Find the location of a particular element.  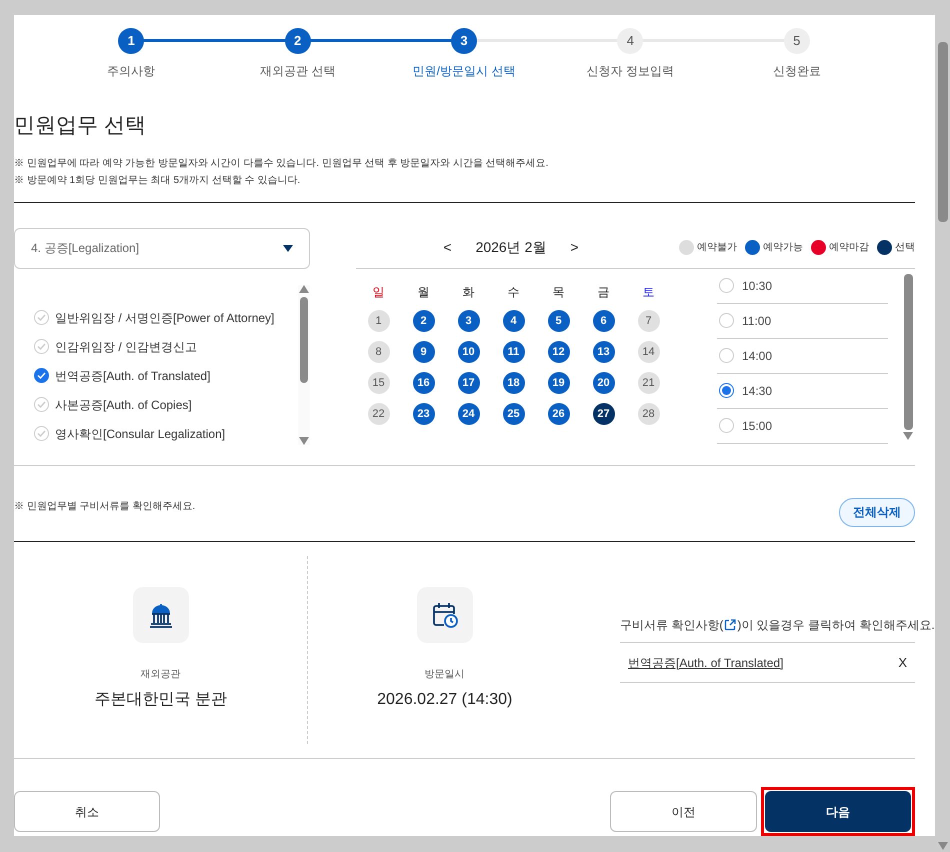

calendar-day: 9 is located at coordinates (423, 351).